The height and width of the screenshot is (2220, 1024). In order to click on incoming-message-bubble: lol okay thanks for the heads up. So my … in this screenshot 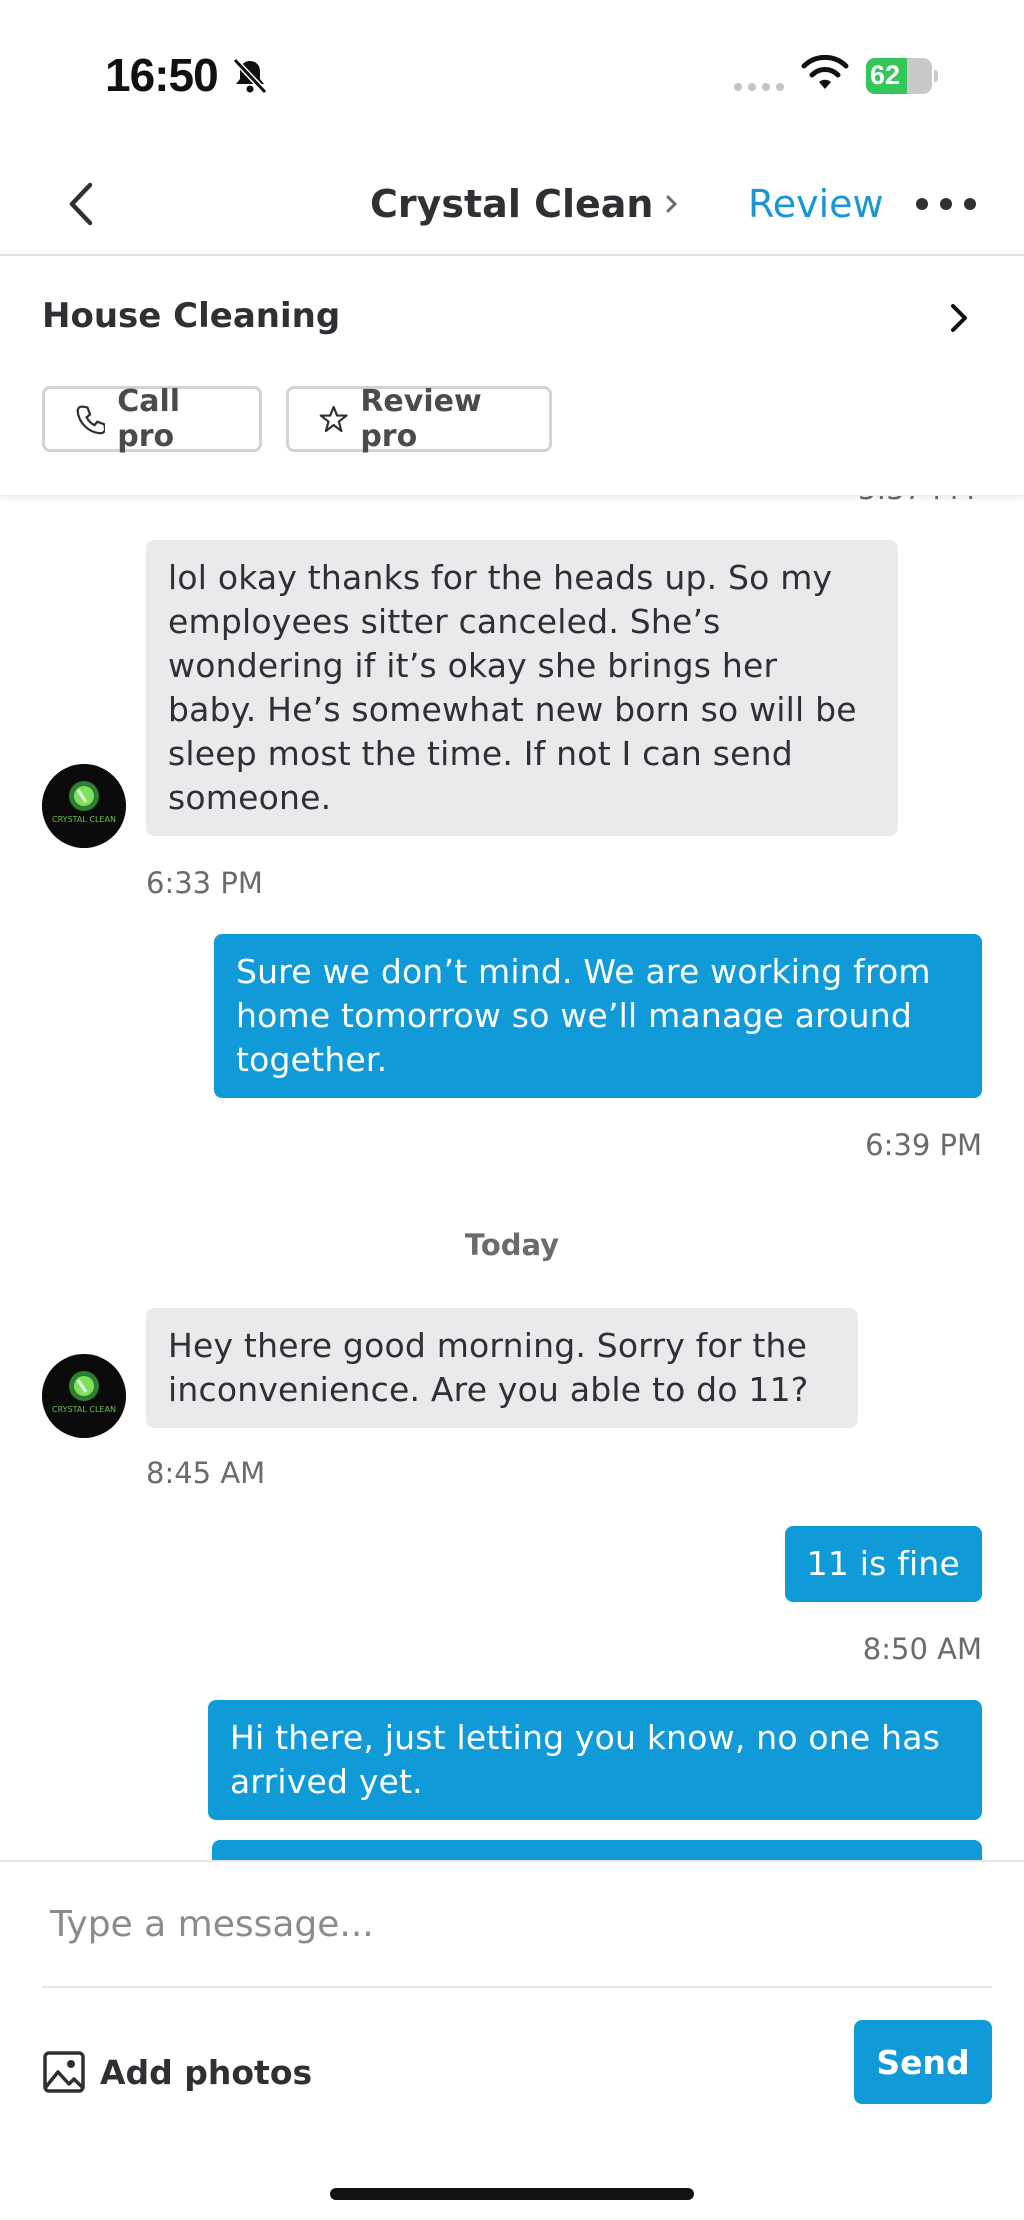, I will do `click(522, 688)`.